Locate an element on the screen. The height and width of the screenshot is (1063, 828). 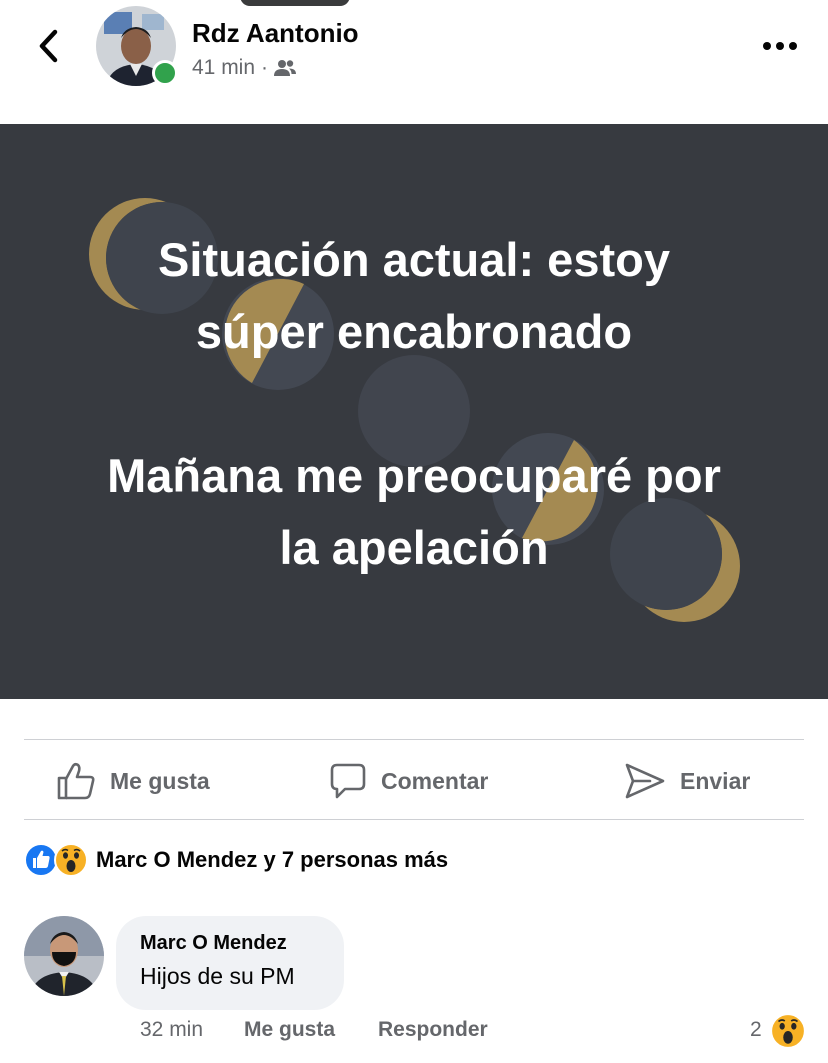
reaction-icons is located at coordinates (56, 860).